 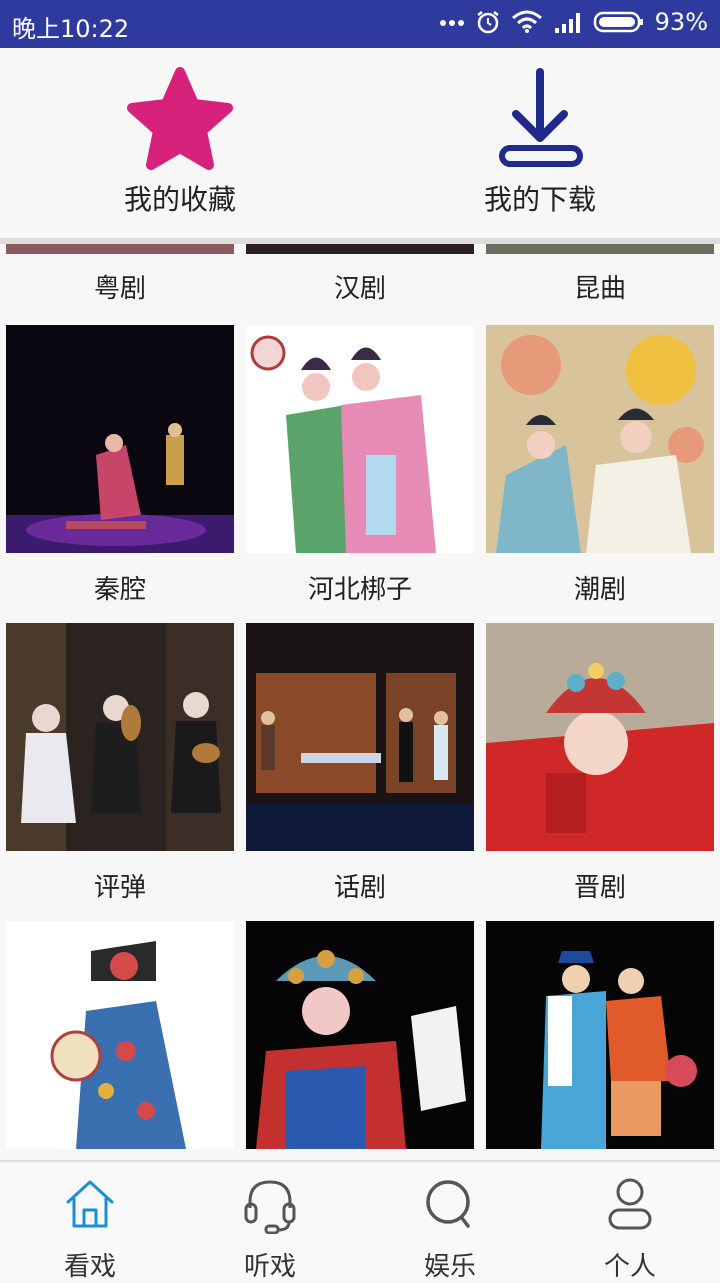 I want to click on my-downloads-label: 我的下载, so click(x=539, y=199).